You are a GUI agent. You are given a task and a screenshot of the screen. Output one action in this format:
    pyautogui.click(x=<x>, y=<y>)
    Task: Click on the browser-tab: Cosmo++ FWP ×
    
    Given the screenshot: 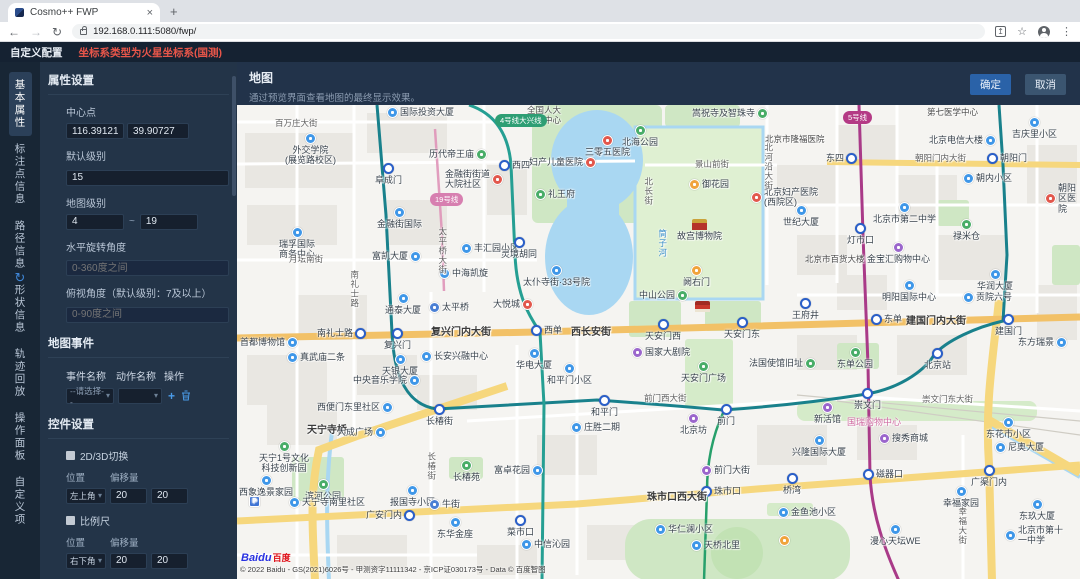 What is the action you would take?
    pyautogui.click(x=84, y=12)
    